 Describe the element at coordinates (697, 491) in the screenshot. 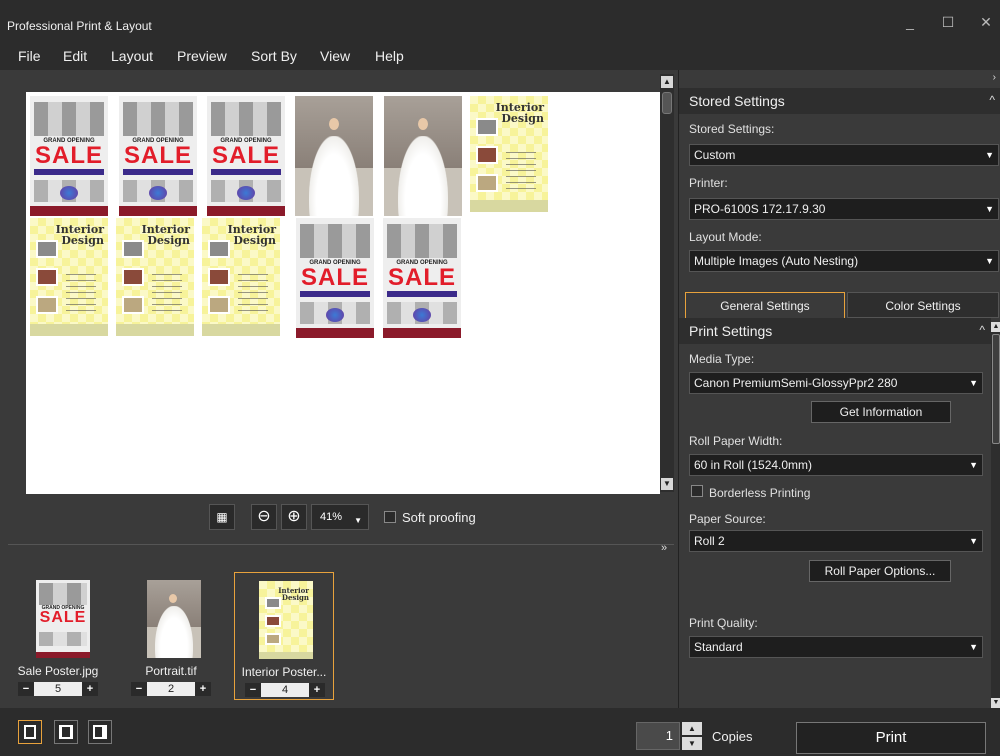

I see `borderless-printing-checkbox` at that location.